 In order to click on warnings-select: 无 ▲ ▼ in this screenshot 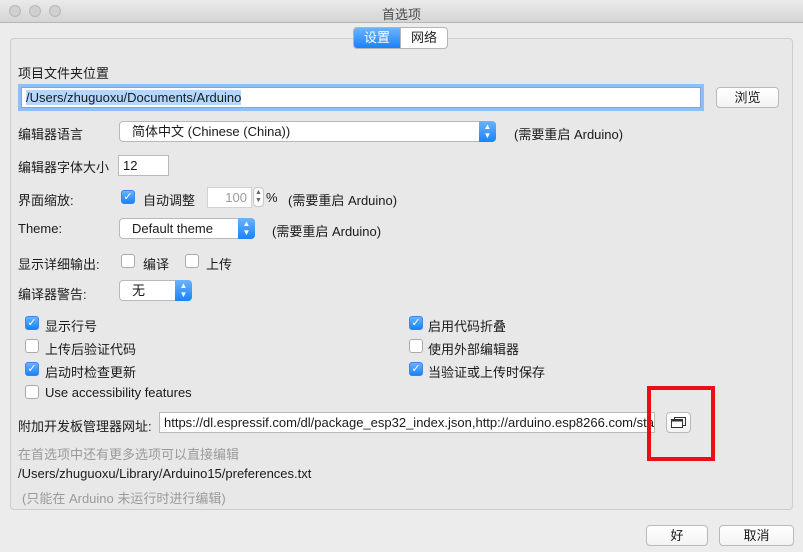, I will do `click(155, 290)`.